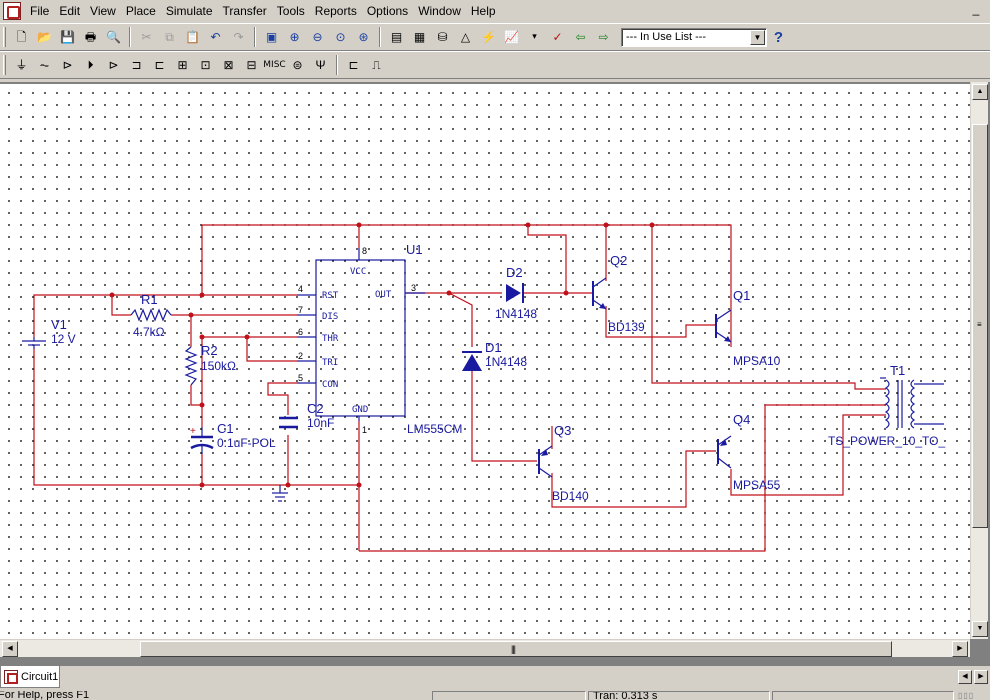  What do you see at coordinates (294, 37) in the screenshot?
I see `zoom-in-button: ⊕` at bounding box center [294, 37].